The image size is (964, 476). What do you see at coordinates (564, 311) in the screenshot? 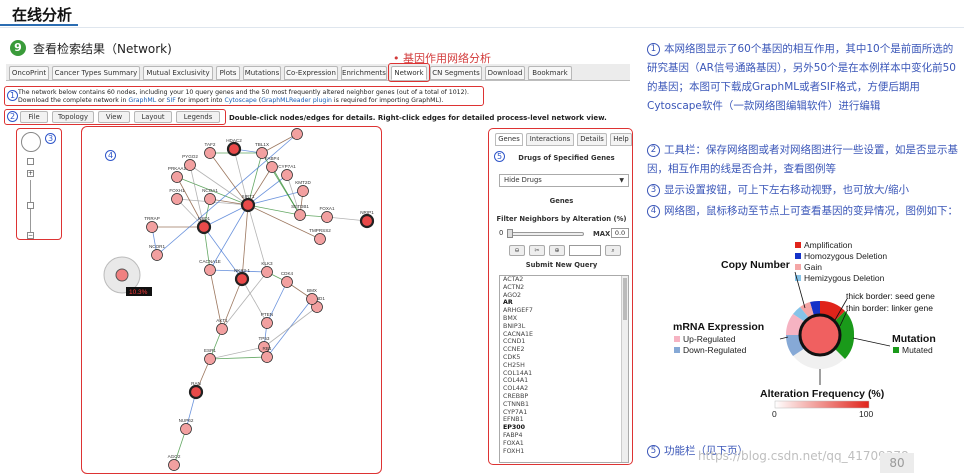
I see `gene-list-item: ARHGEF7` at bounding box center [564, 311].